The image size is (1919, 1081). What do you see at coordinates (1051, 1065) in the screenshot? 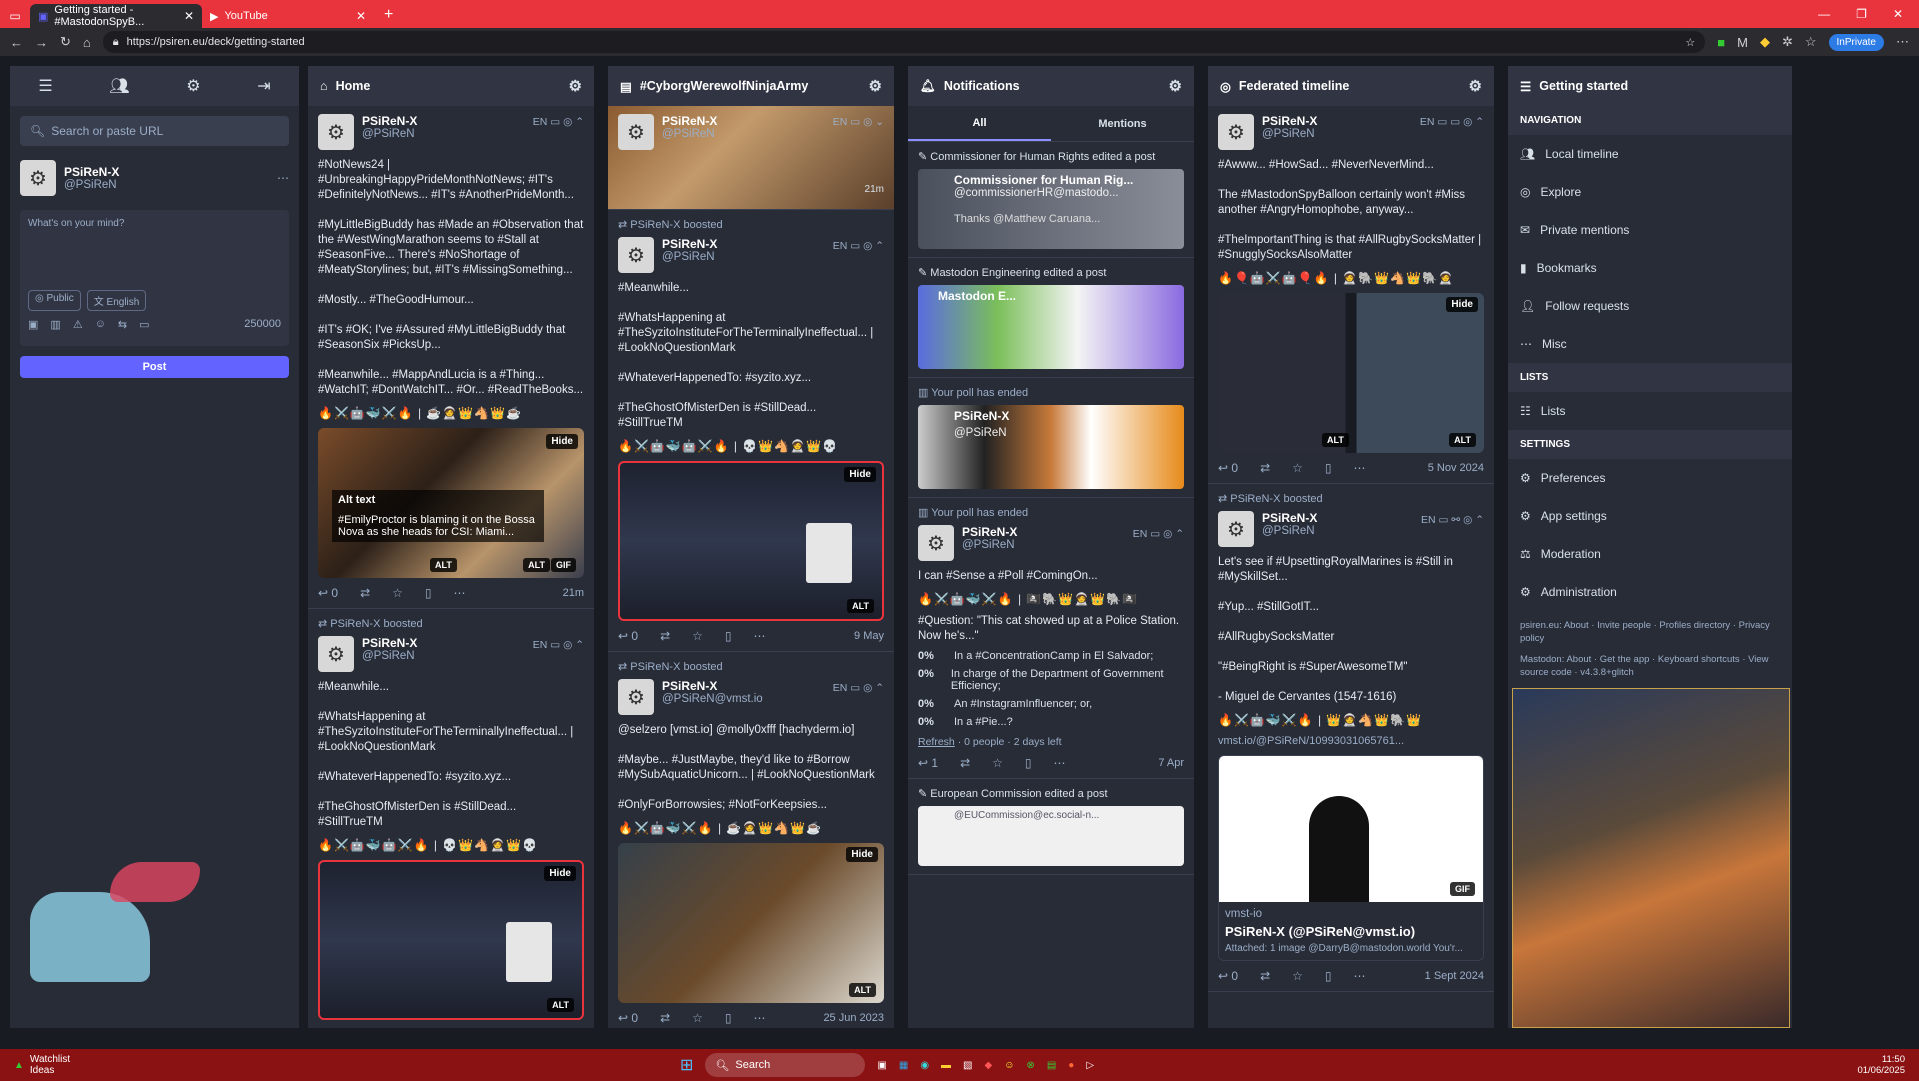
I see `app-icon: ▤` at bounding box center [1051, 1065].